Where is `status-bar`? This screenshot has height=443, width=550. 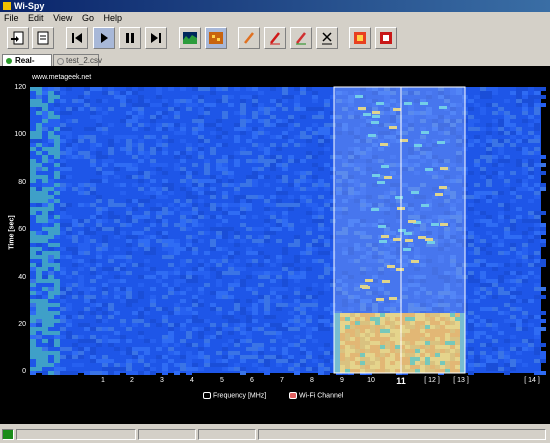 status-bar is located at coordinates (275, 435).